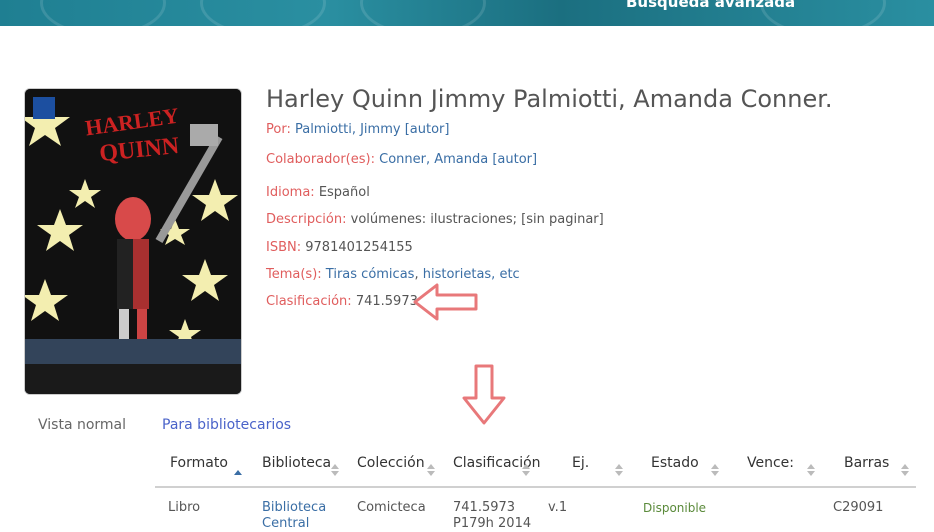 The height and width of the screenshot is (532, 934). What do you see at coordinates (184, 507) in the screenshot?
I see `cell-formato: Libro` at bounding box center [184, 507].